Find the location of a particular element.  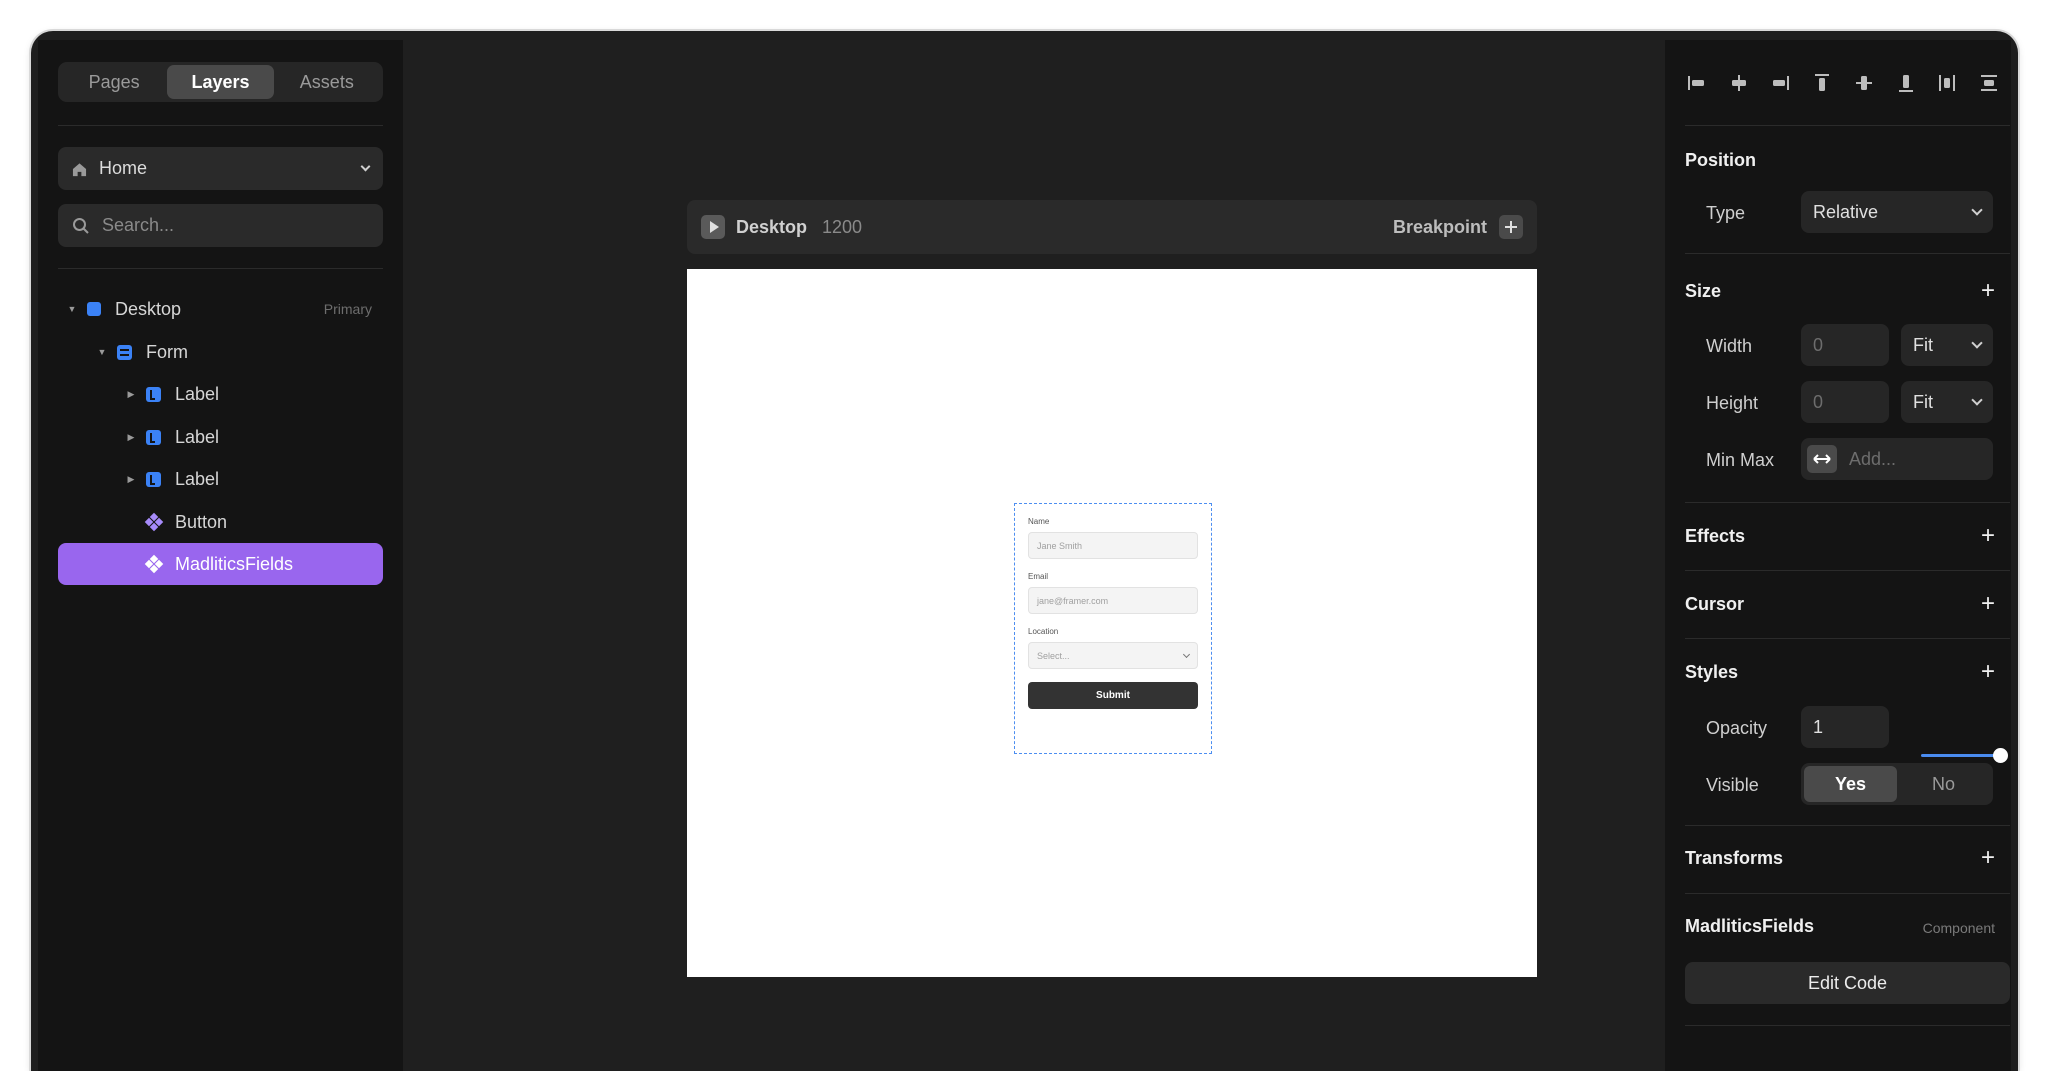

layer-label: Desktop is located at coordinates (148, 308).